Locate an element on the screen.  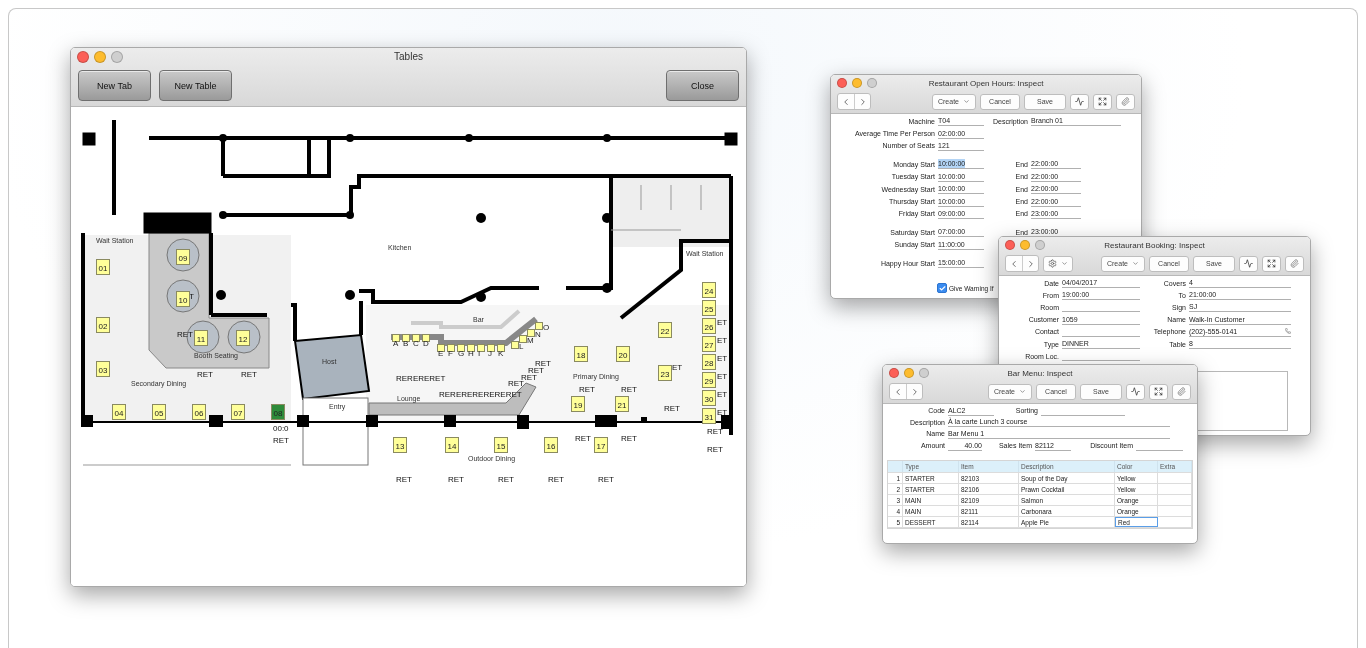
table-marker: 10 is located at coordinates (183, 299).